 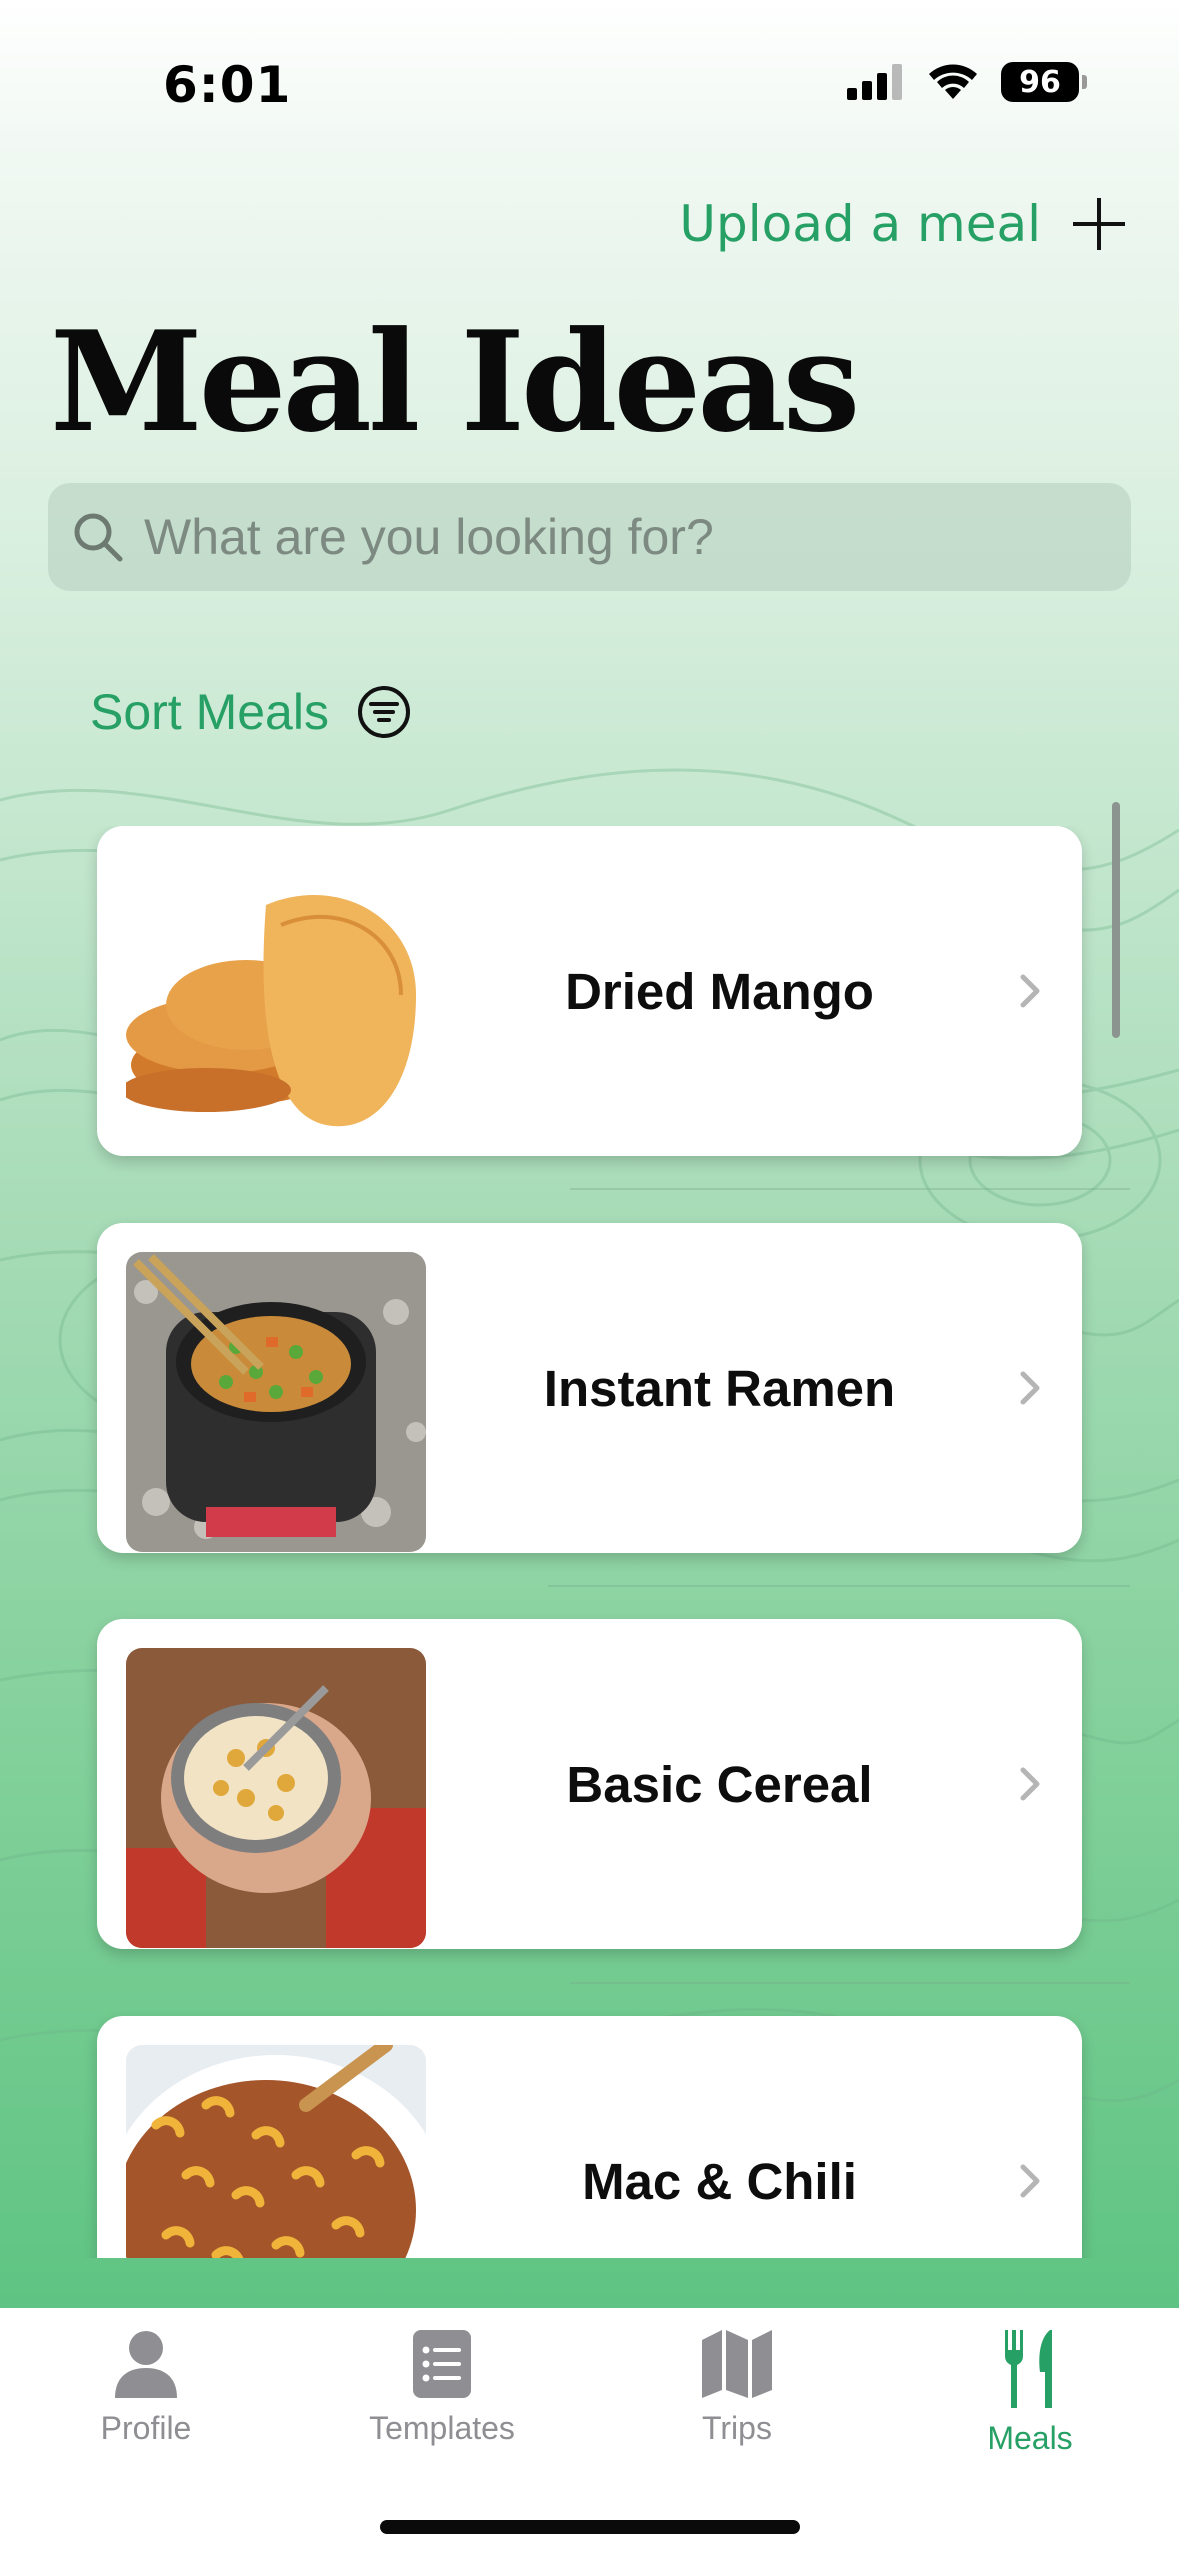 What do you see at coordinates (209, 712) in the screenshot?
I see `sort-meals-label: Sort Meals` at bounding box center [209, 712].